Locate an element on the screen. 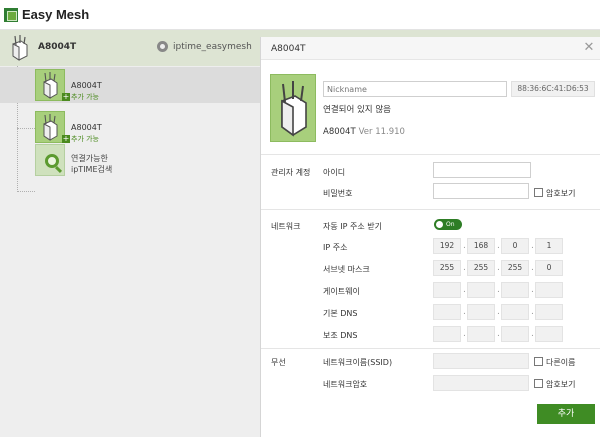 This screenshot has height=437, width=600. connection-status: 연결되어 있지 않음 is located at coordinates (357, 110).